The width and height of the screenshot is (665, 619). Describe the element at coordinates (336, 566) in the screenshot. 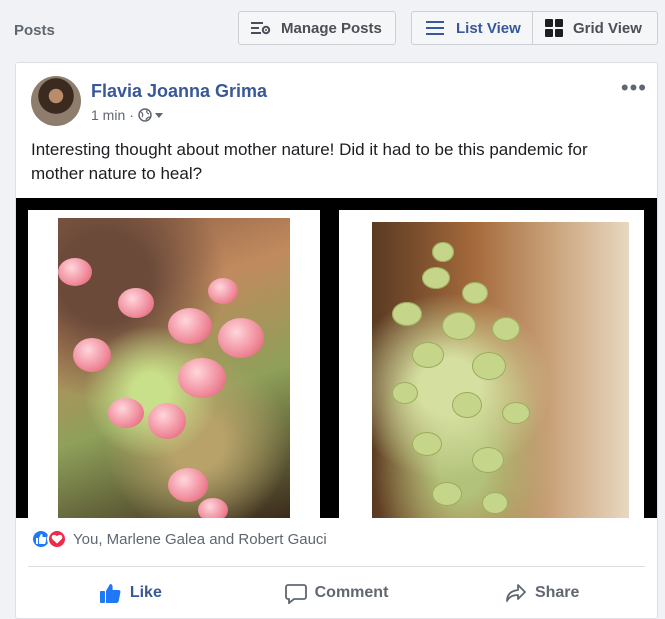

I see `actions-divider` at that location.